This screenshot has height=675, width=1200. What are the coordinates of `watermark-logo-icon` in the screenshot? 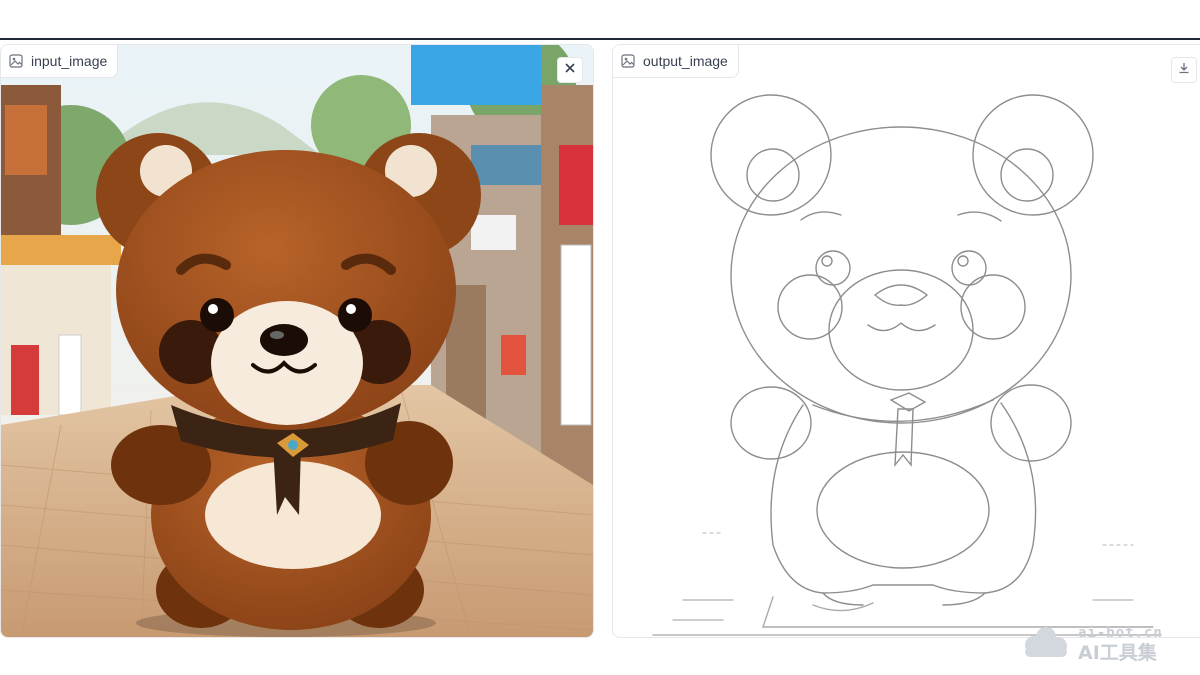 It's located at (1045, 644).